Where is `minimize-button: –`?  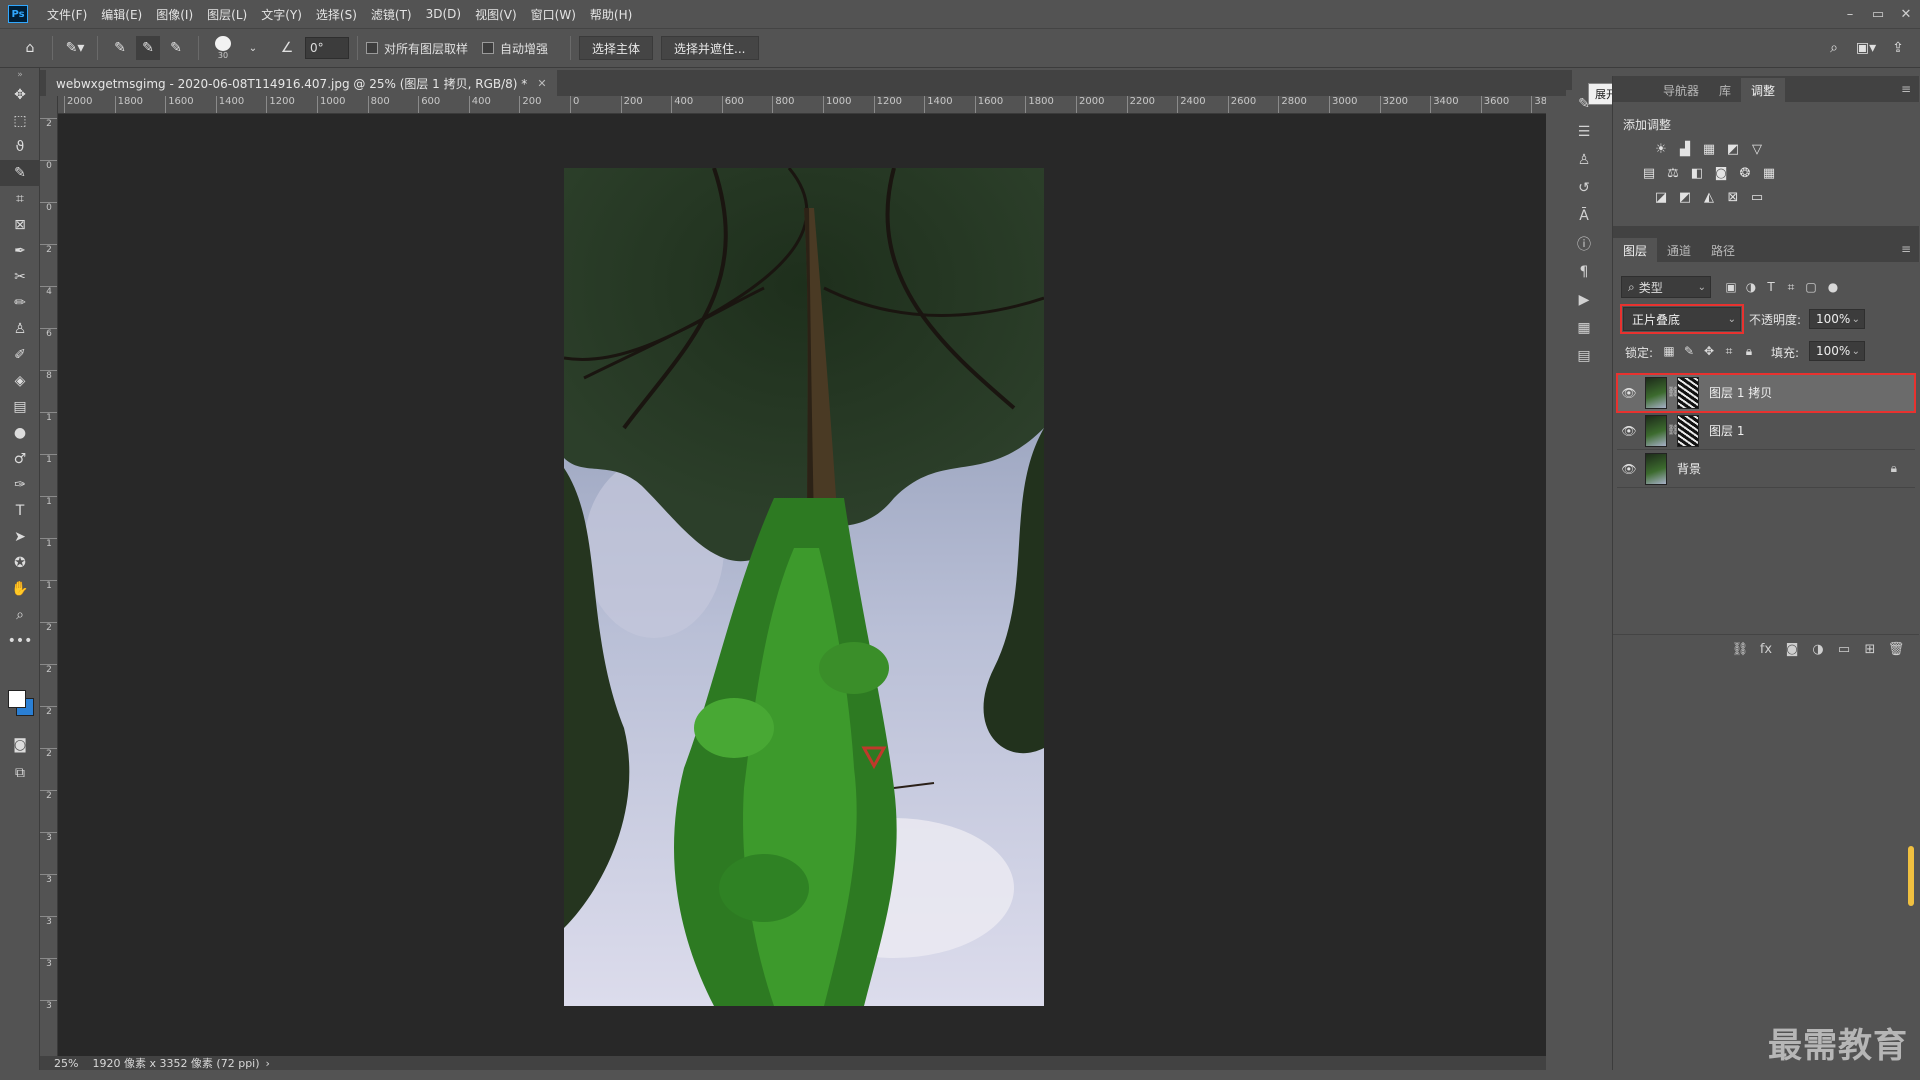
minimize-button: – is located at coordinates (1850, 14).